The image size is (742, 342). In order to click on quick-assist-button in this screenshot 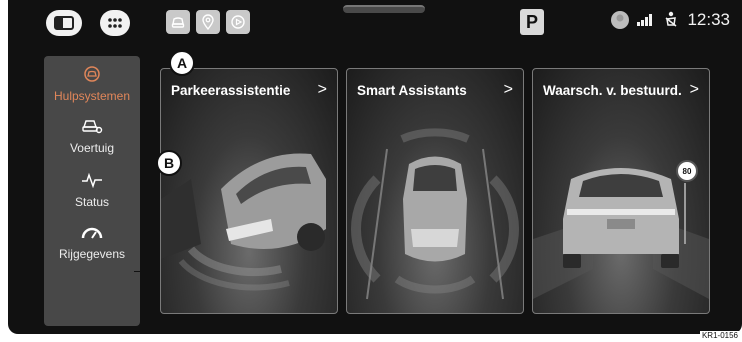, I will do `click(178, 22)`.